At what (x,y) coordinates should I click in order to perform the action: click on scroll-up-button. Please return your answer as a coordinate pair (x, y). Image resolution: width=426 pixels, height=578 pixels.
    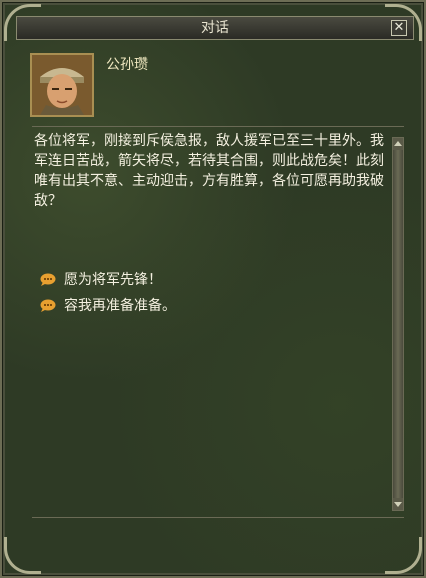
    Looking at the image, I should click on (398, 144).